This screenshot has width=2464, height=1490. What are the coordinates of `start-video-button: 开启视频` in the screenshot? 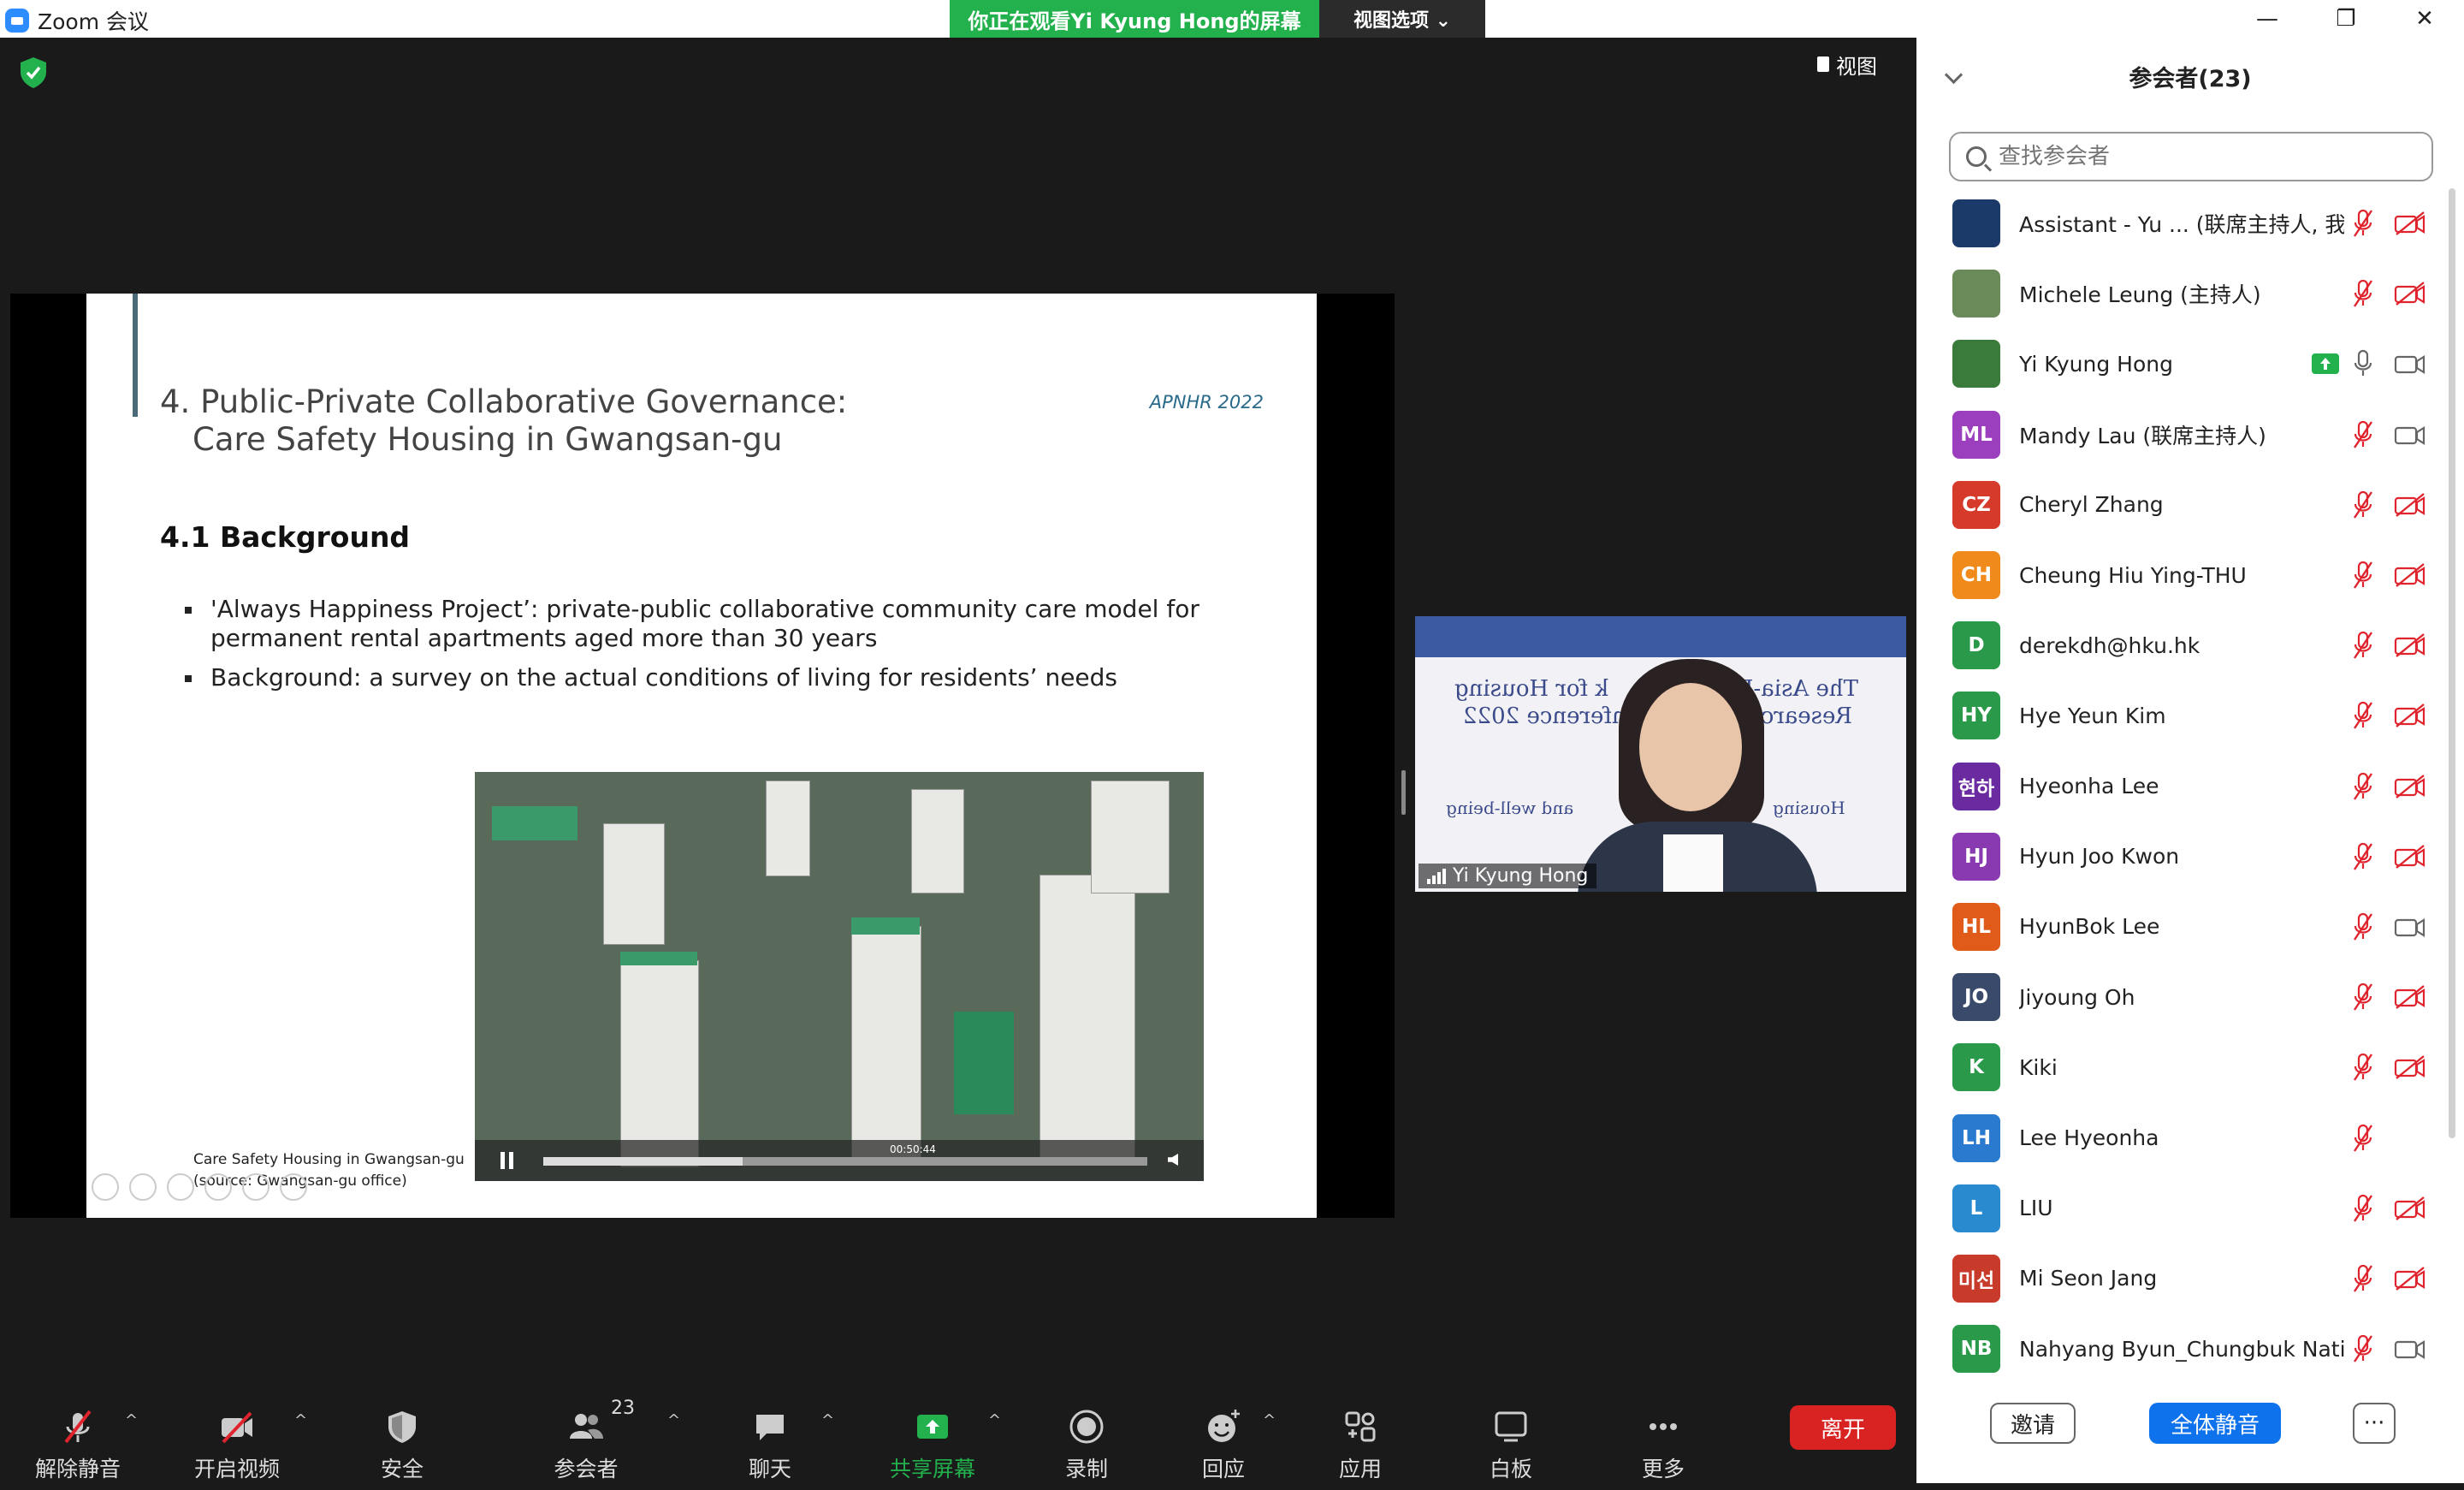 It's located at (237, 1438).